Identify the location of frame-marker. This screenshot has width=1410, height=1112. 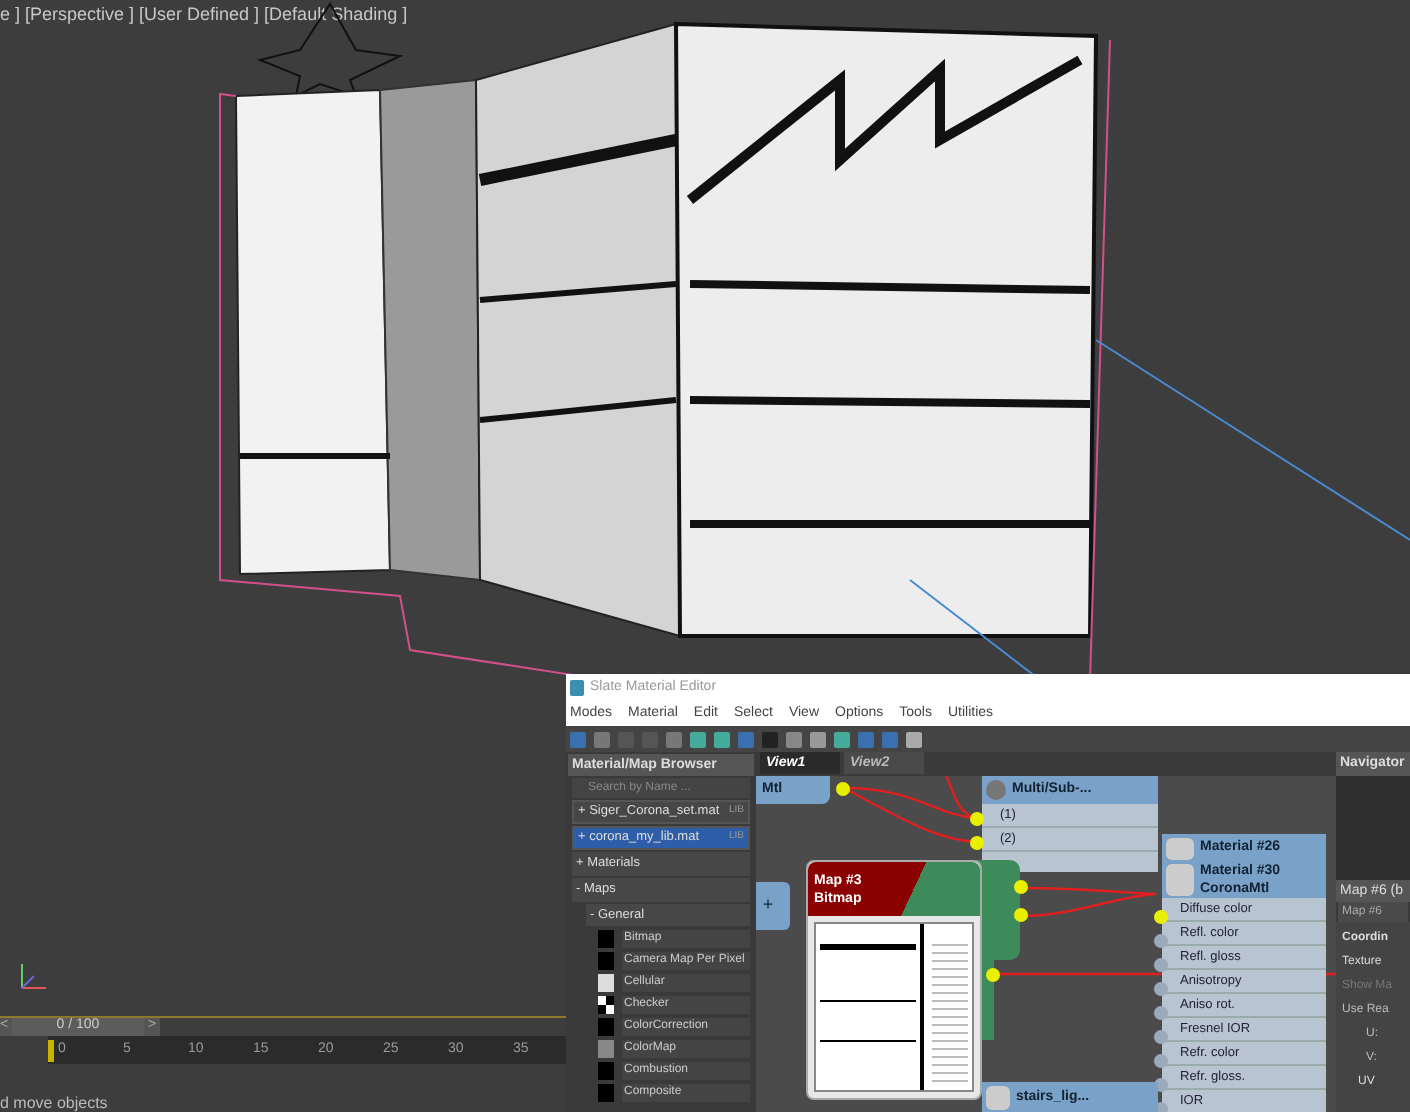
(51, 1051).